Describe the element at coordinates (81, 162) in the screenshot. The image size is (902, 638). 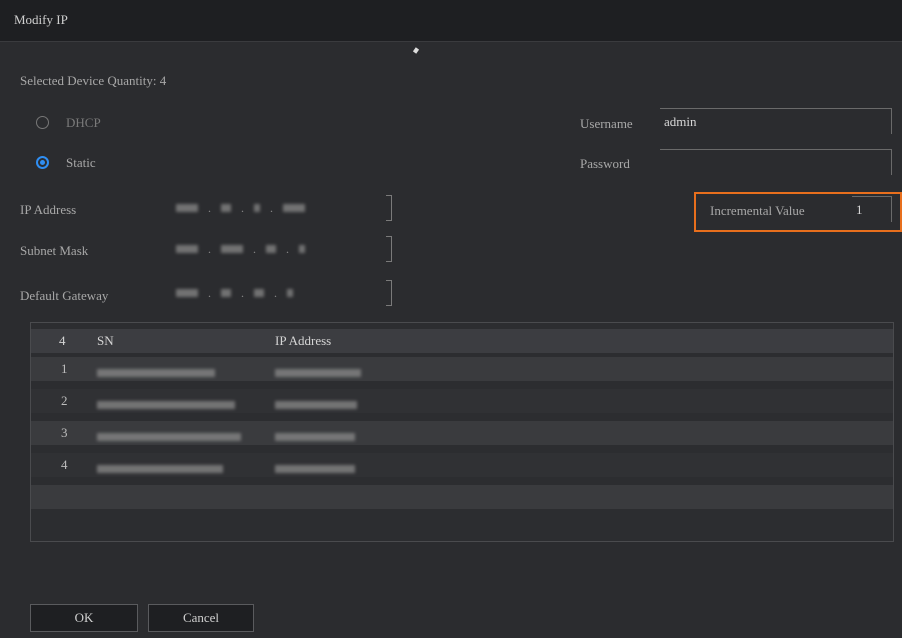
I see `static-label: Static` at that location.